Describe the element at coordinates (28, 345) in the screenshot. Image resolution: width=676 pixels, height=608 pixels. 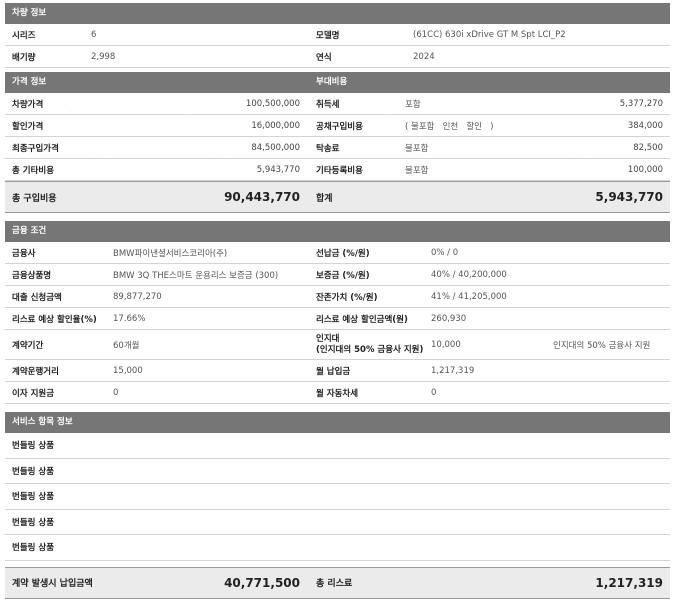
I see `term-label: 계약기간` at that location.